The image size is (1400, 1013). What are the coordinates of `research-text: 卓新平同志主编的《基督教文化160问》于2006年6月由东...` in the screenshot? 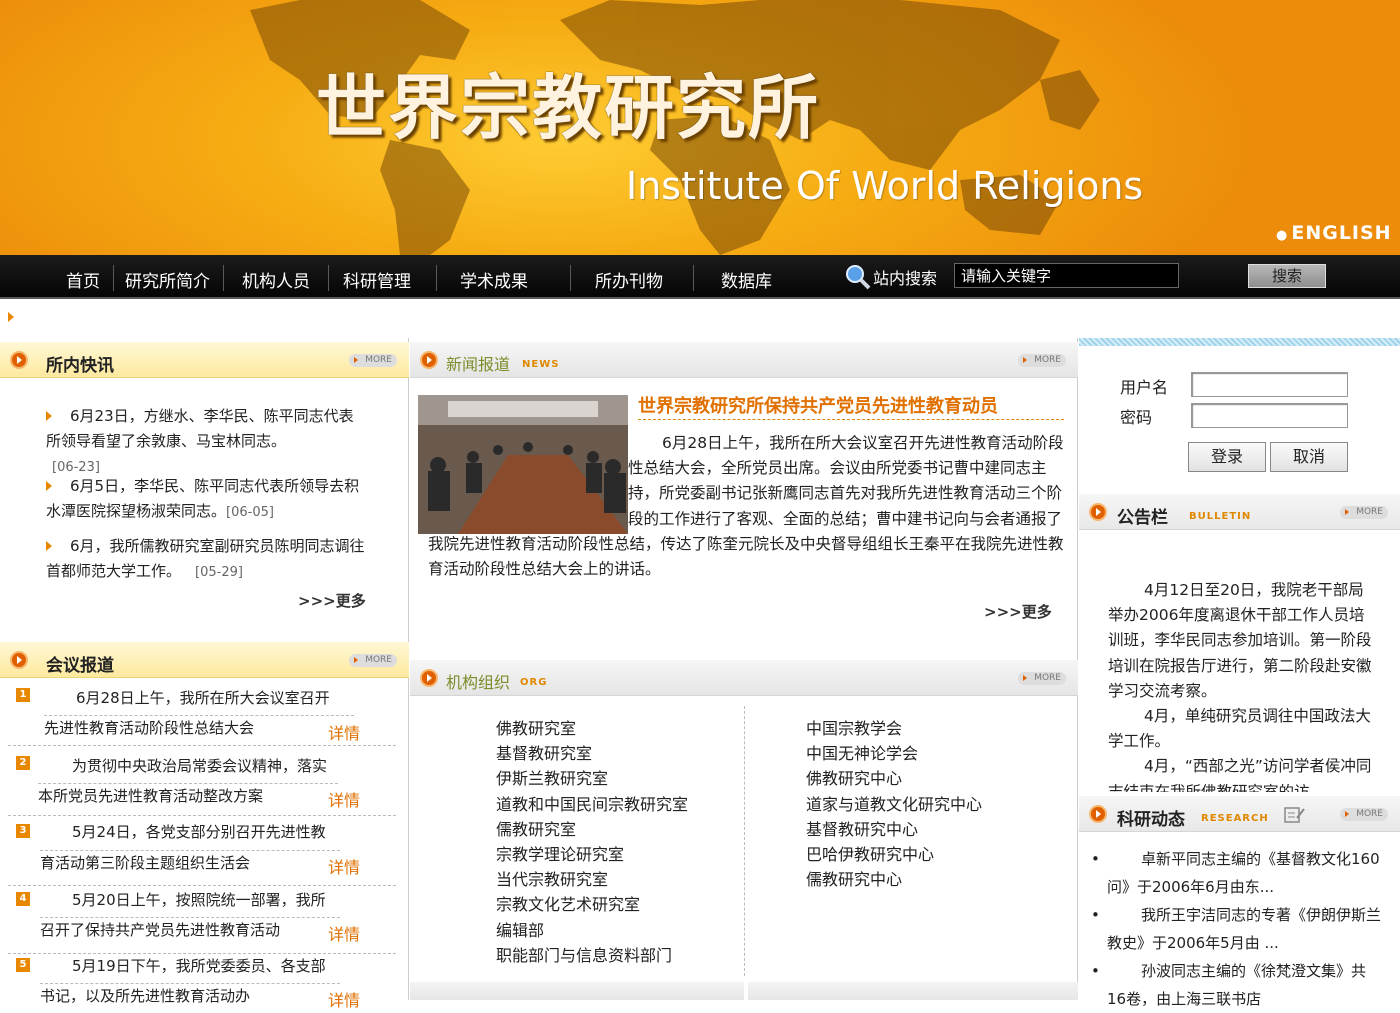 It's located at (1243, 873).